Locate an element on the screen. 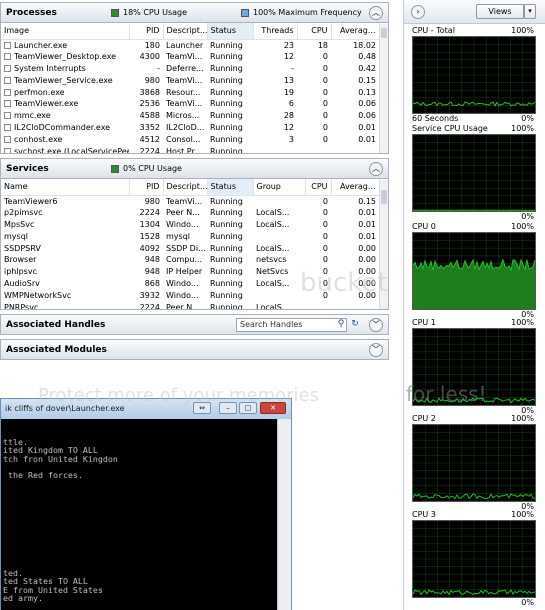 The image size is (545, 610). processes-cell: IL2CloDCommander.exe is located at coordinates (65, 128).